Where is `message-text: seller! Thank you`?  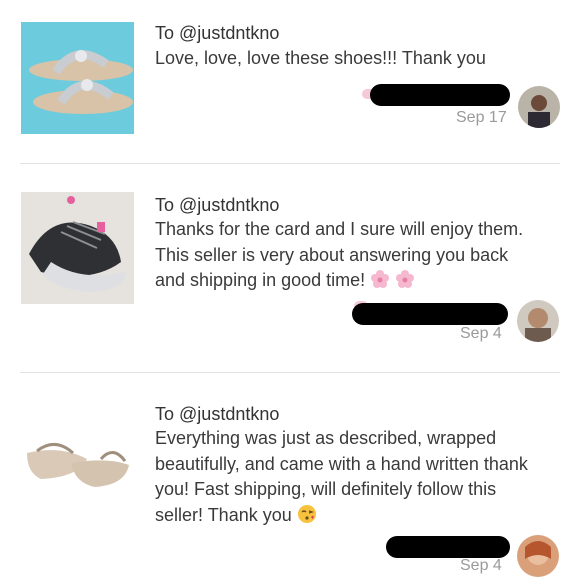 message-text: seller! Thank you is located at coordinates (223, 514).